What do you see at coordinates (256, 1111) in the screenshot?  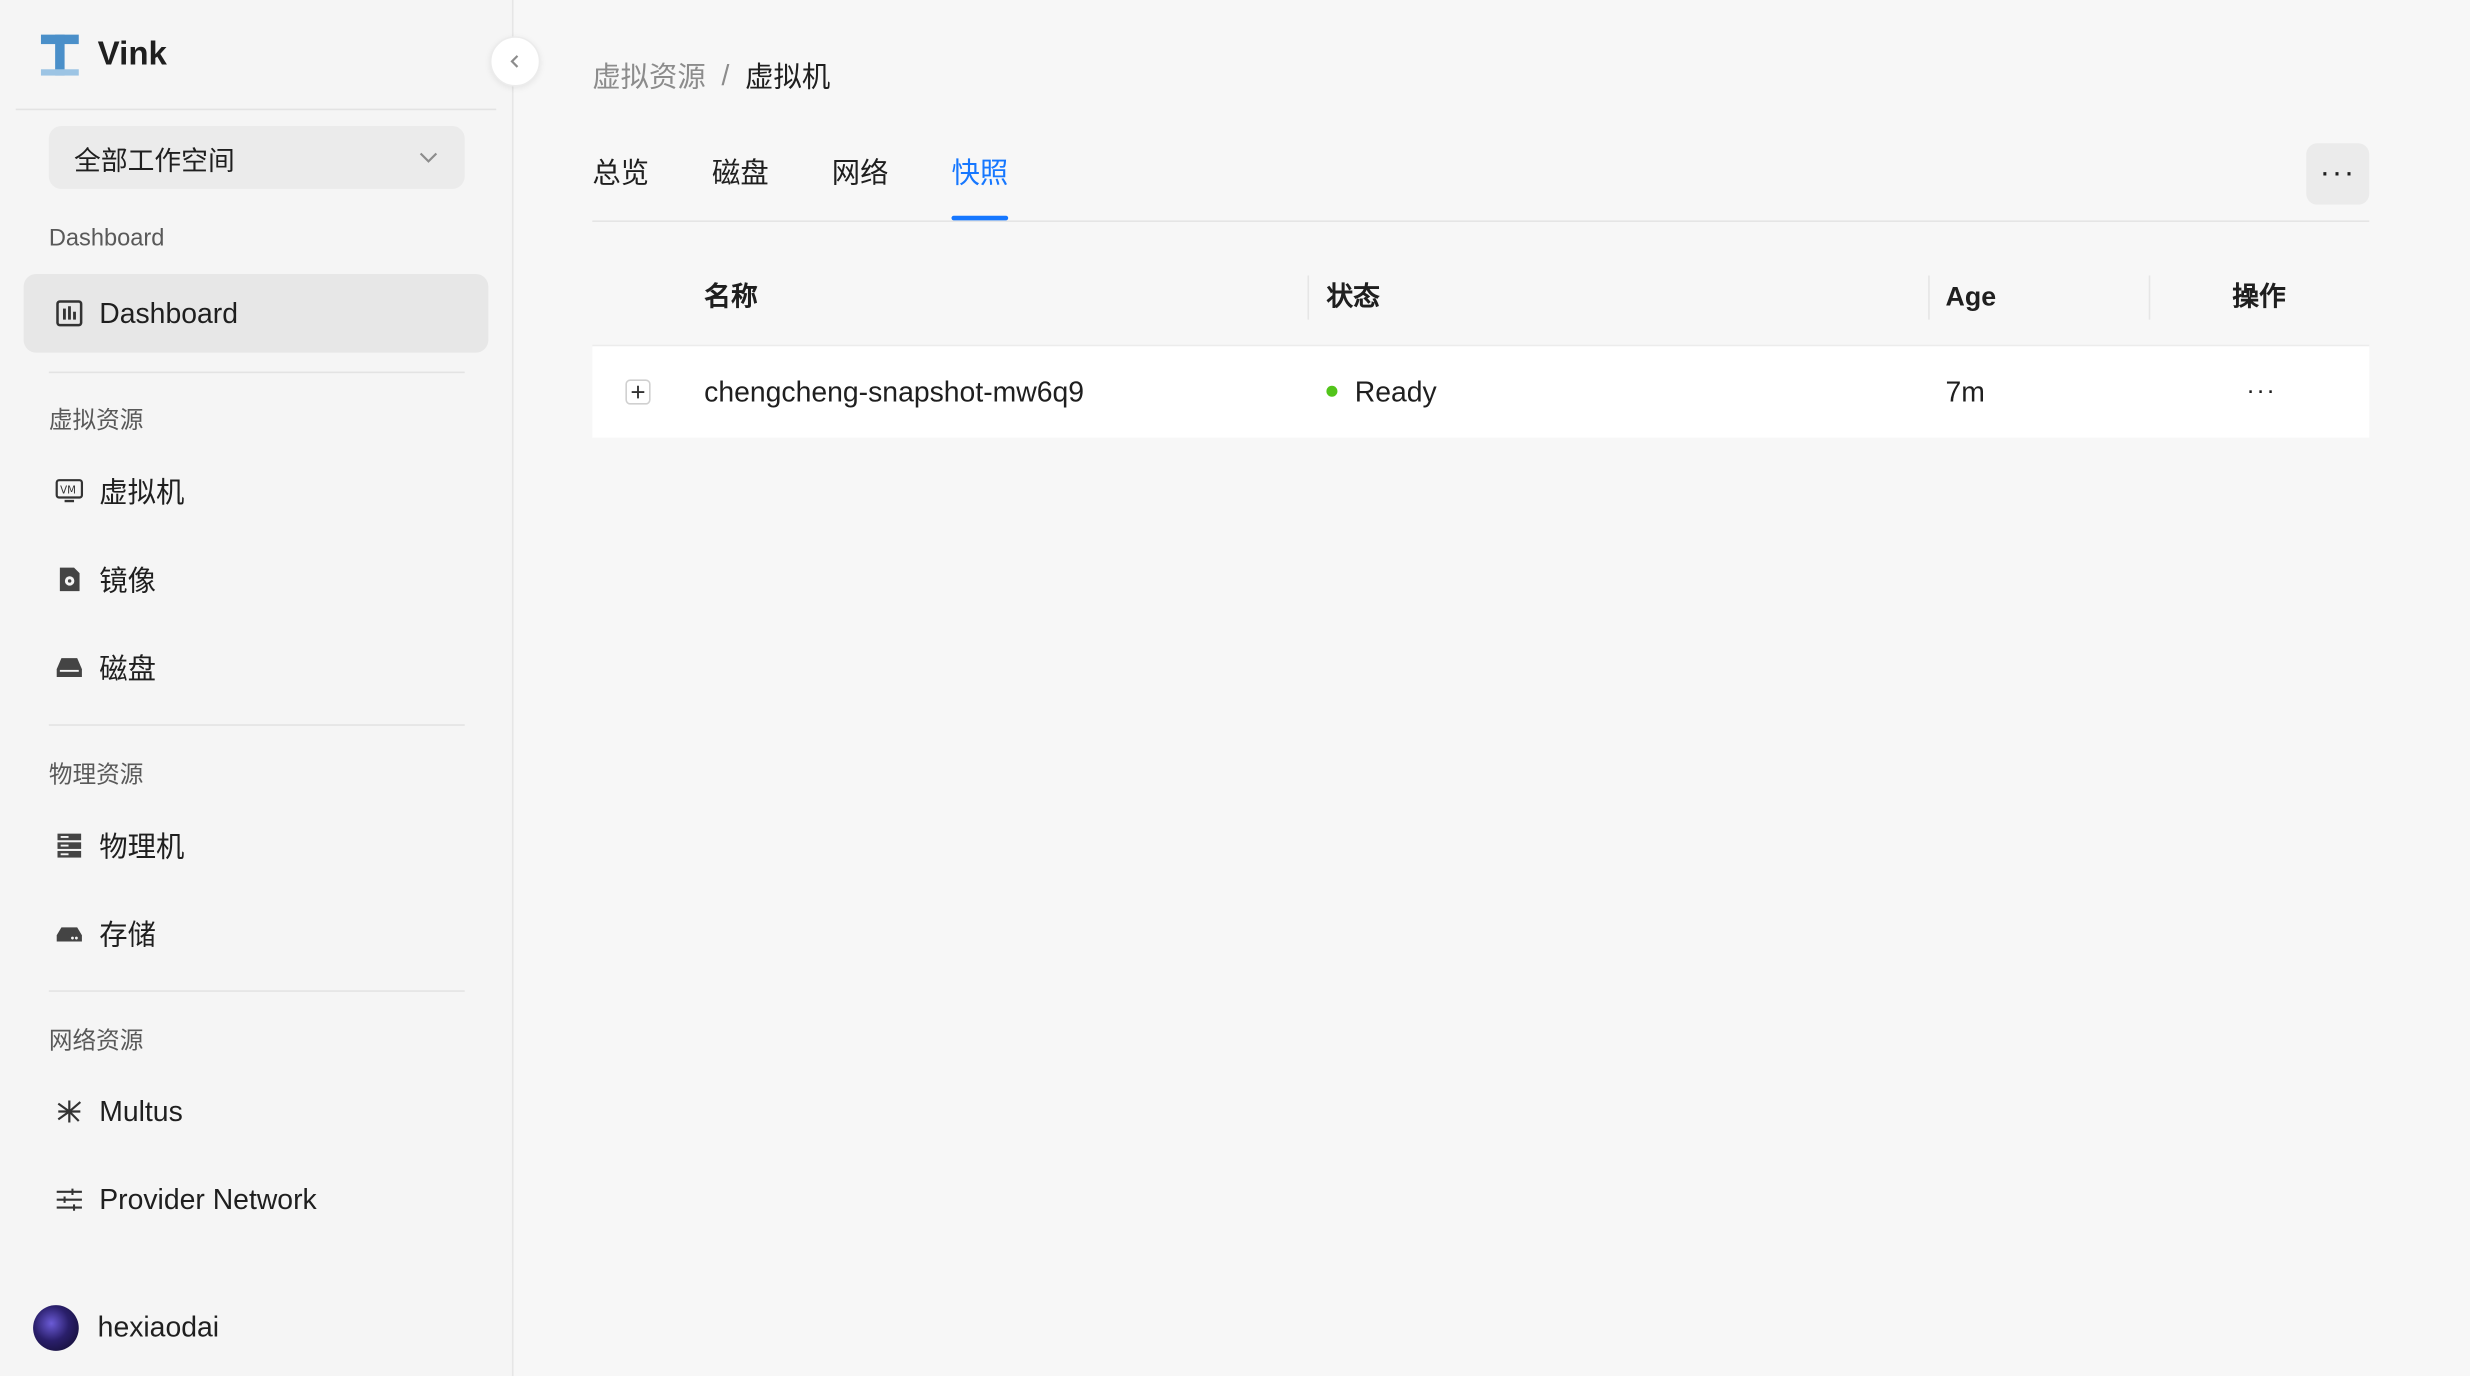 I see `sidebar-item-multus: Multus` at bounding box center [256, 1111].